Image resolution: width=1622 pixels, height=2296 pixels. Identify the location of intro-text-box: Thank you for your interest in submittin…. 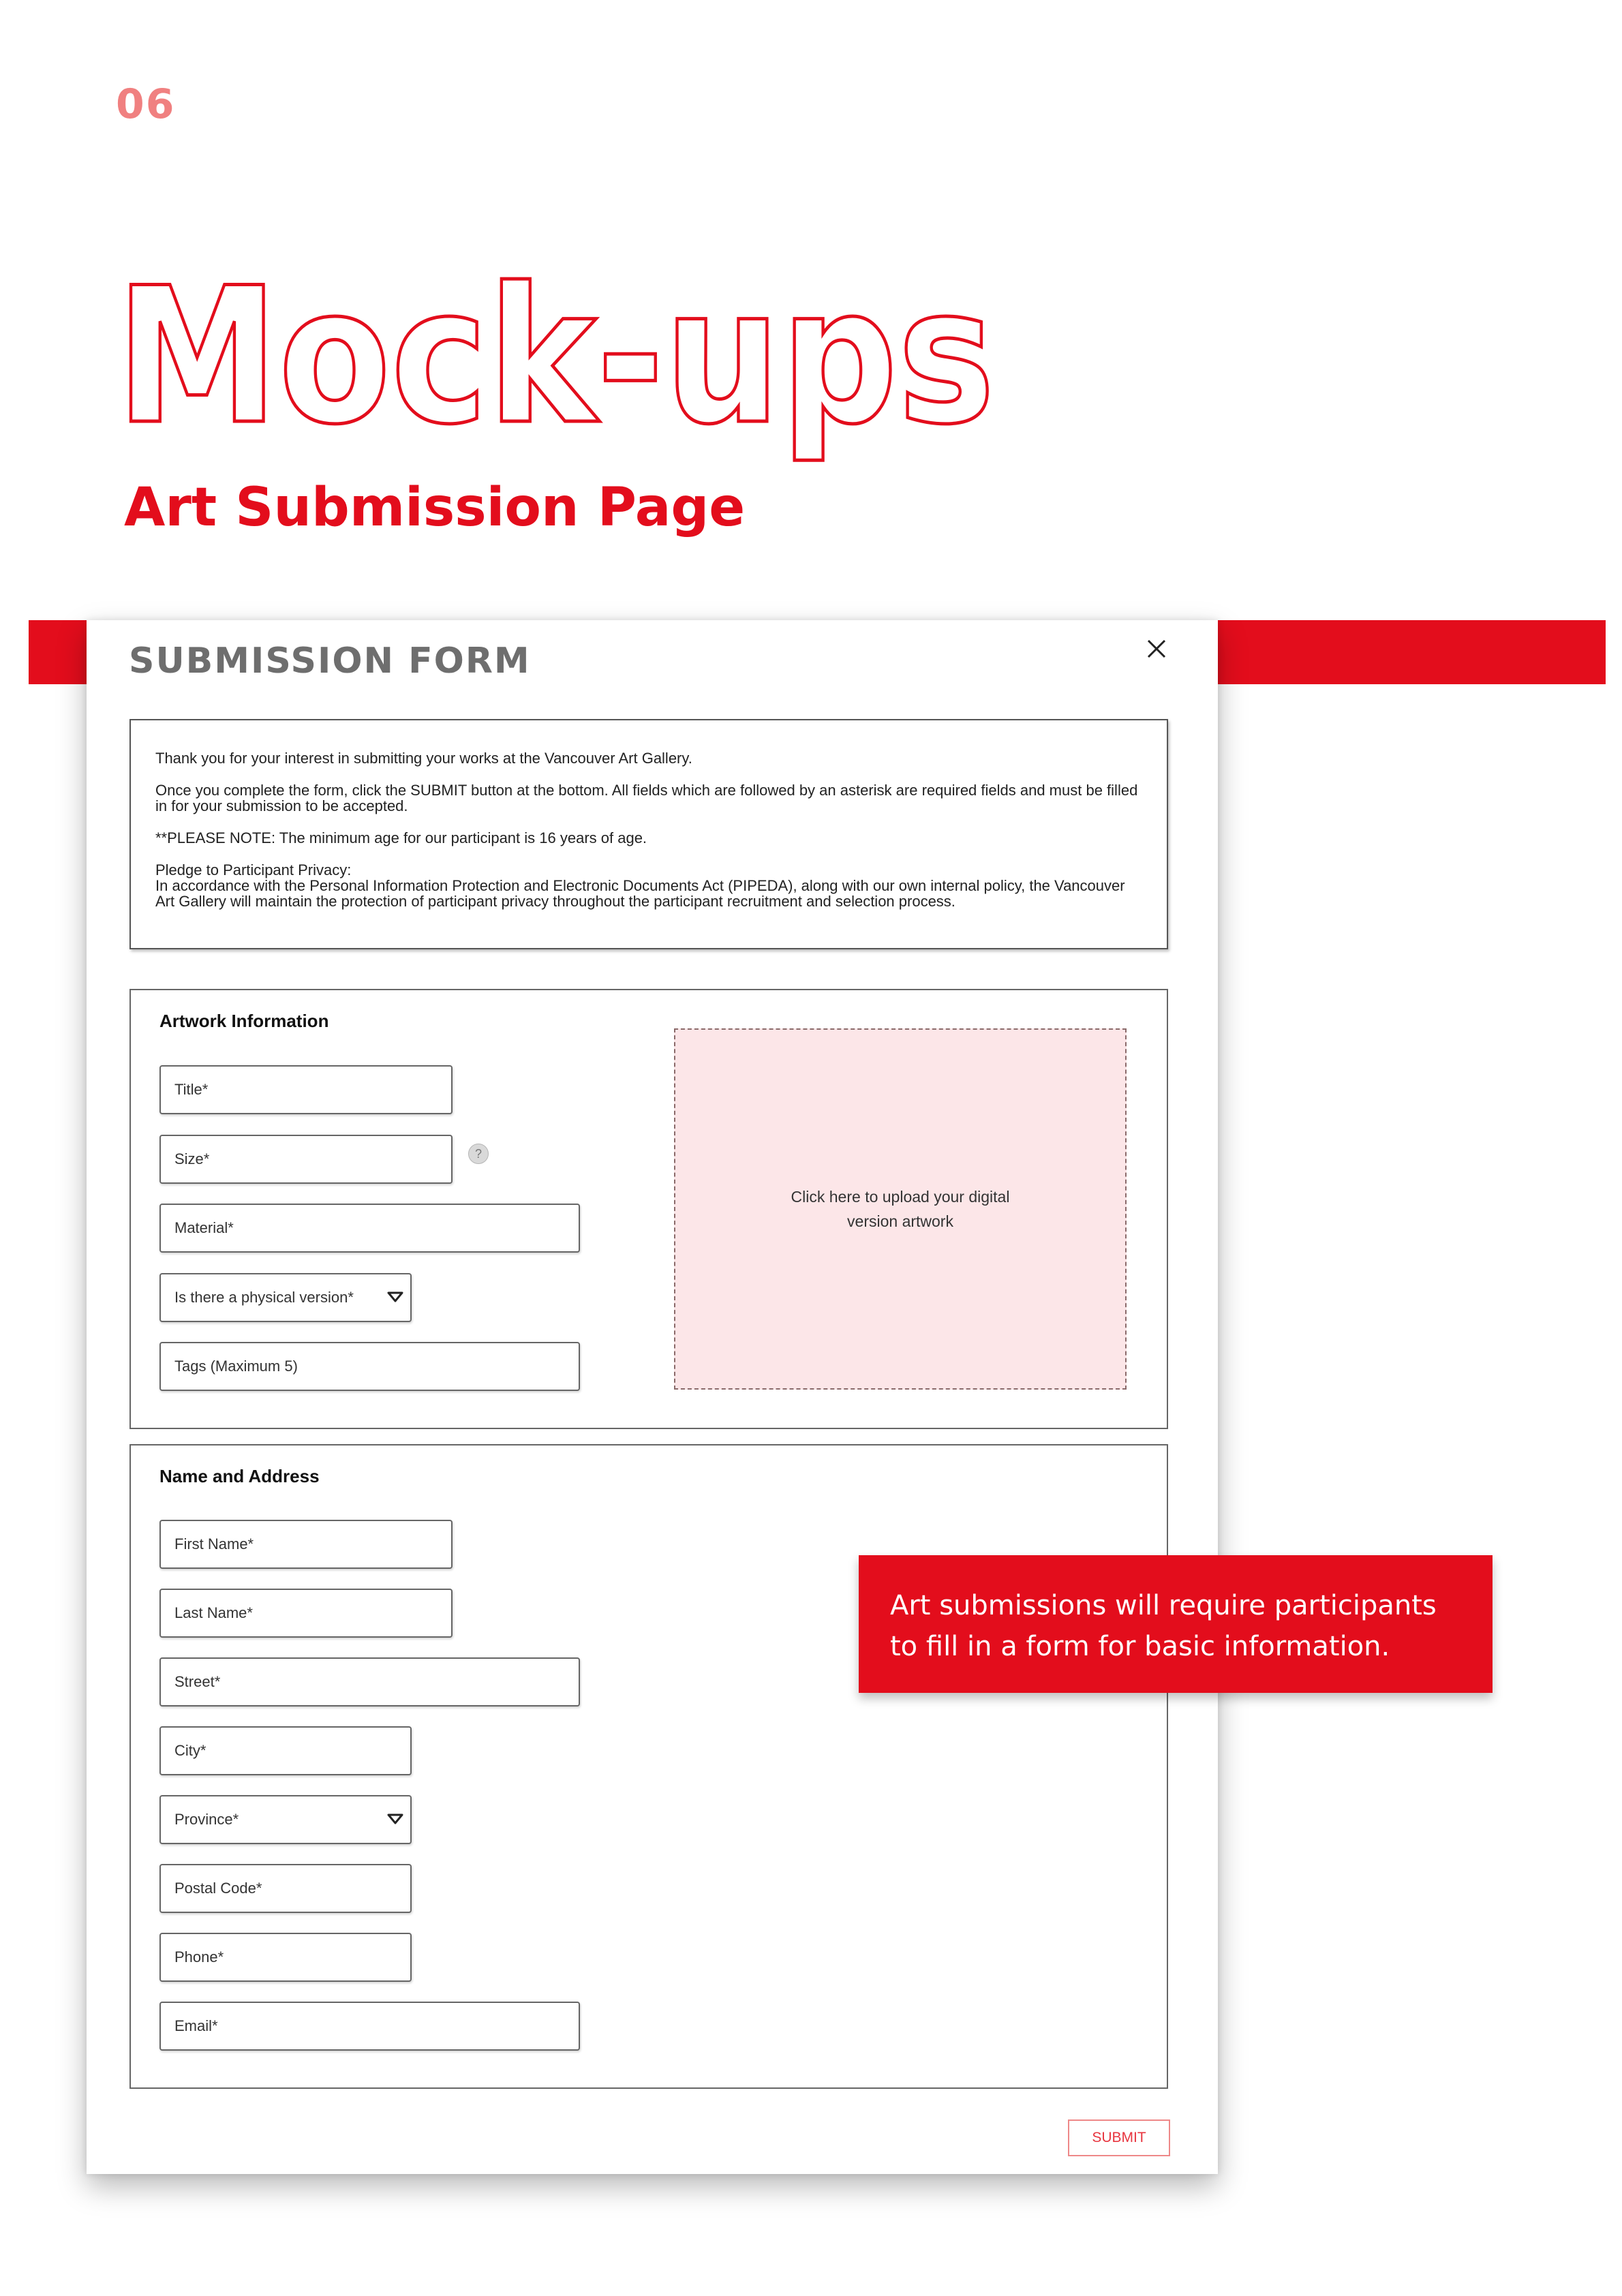
(648, 834).